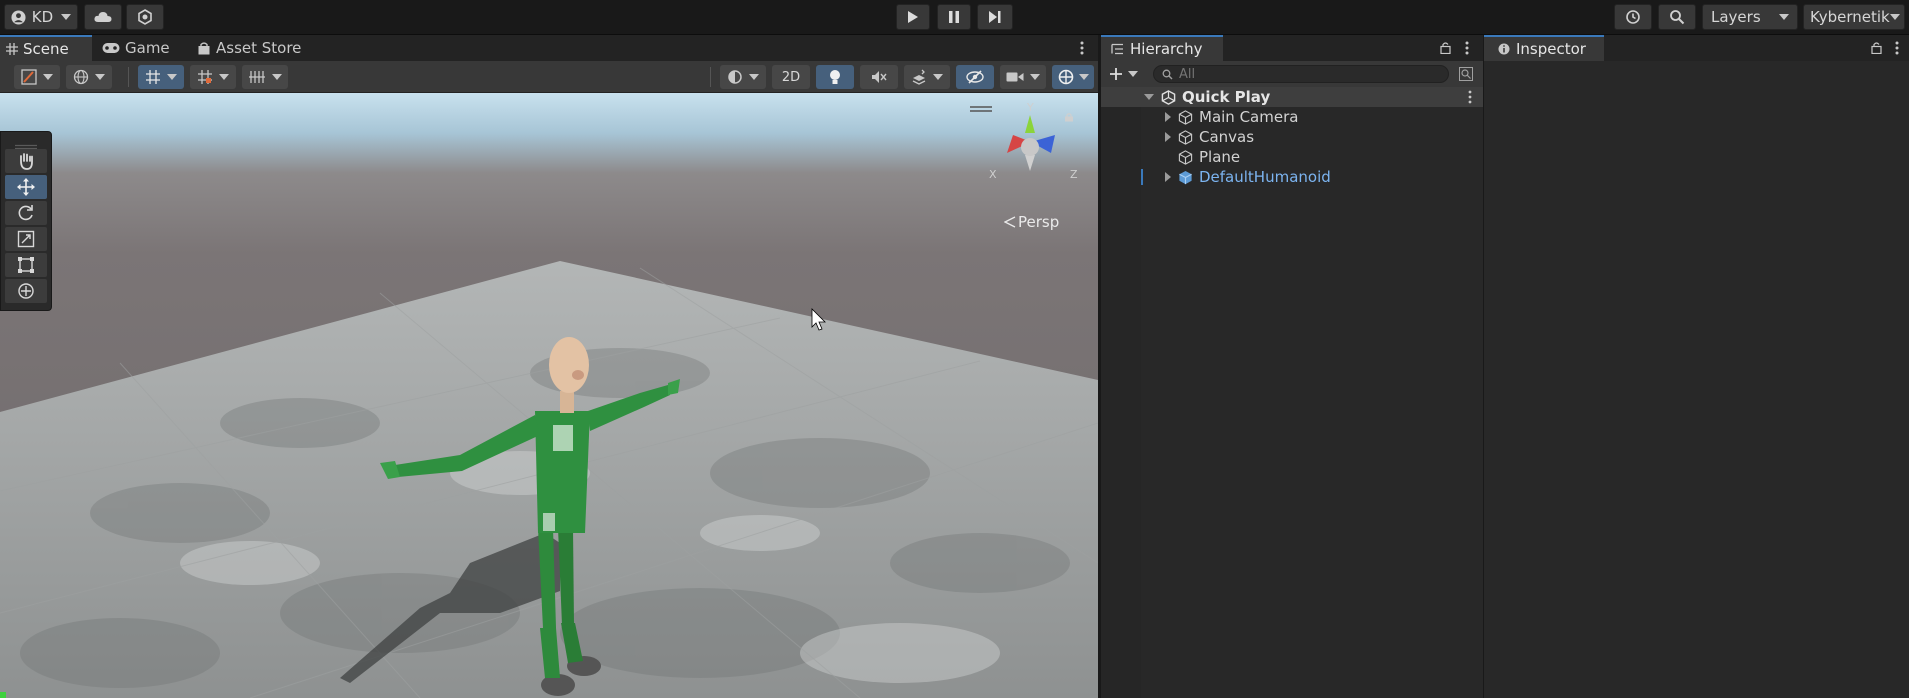 The width and height of the screenshot is (1909, 698). Describe the element at coordinates (1504, 49) in the screenshot. I see `info-icon` at that location.